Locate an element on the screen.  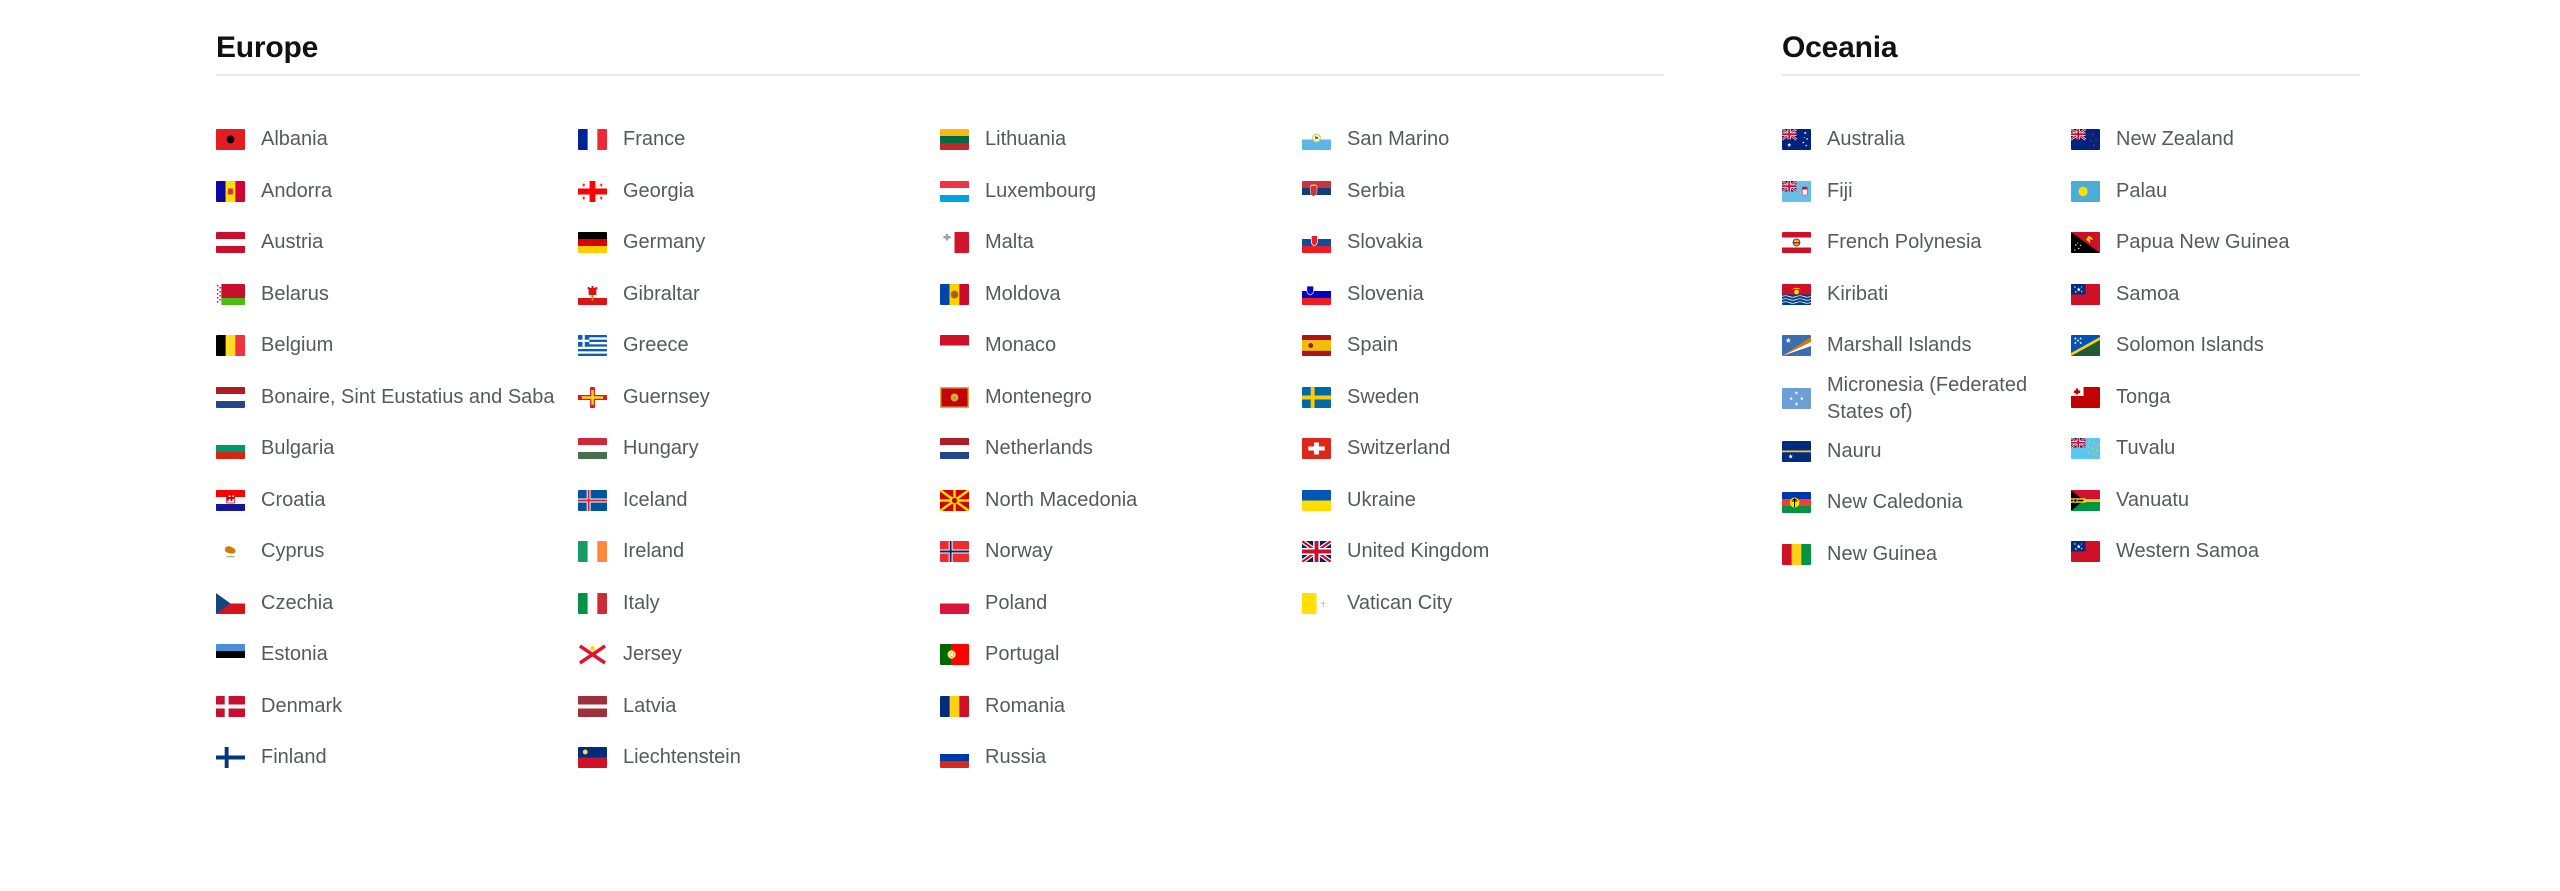
country-list-item: Kiribati is located at coordinates (1926, 295).